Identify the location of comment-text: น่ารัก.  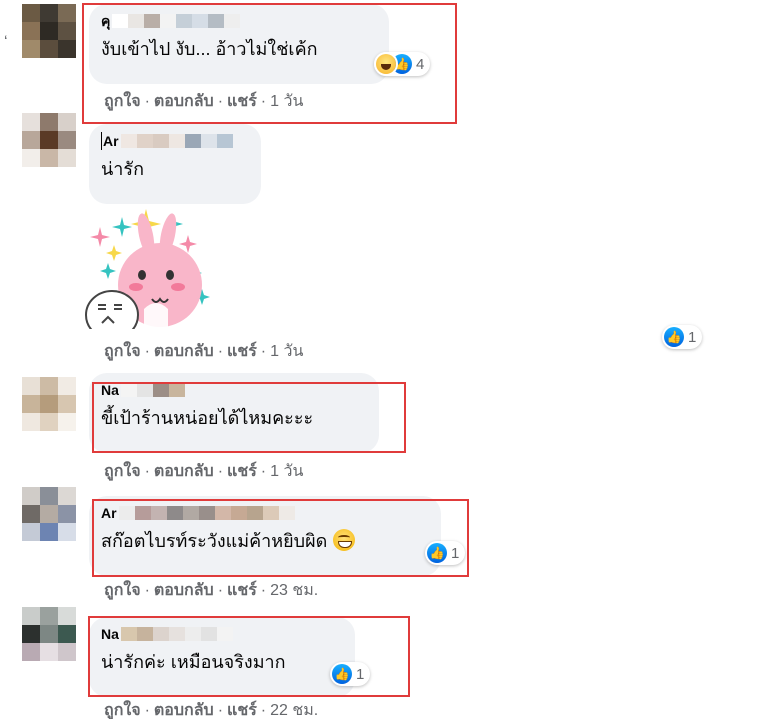
(122, 169).